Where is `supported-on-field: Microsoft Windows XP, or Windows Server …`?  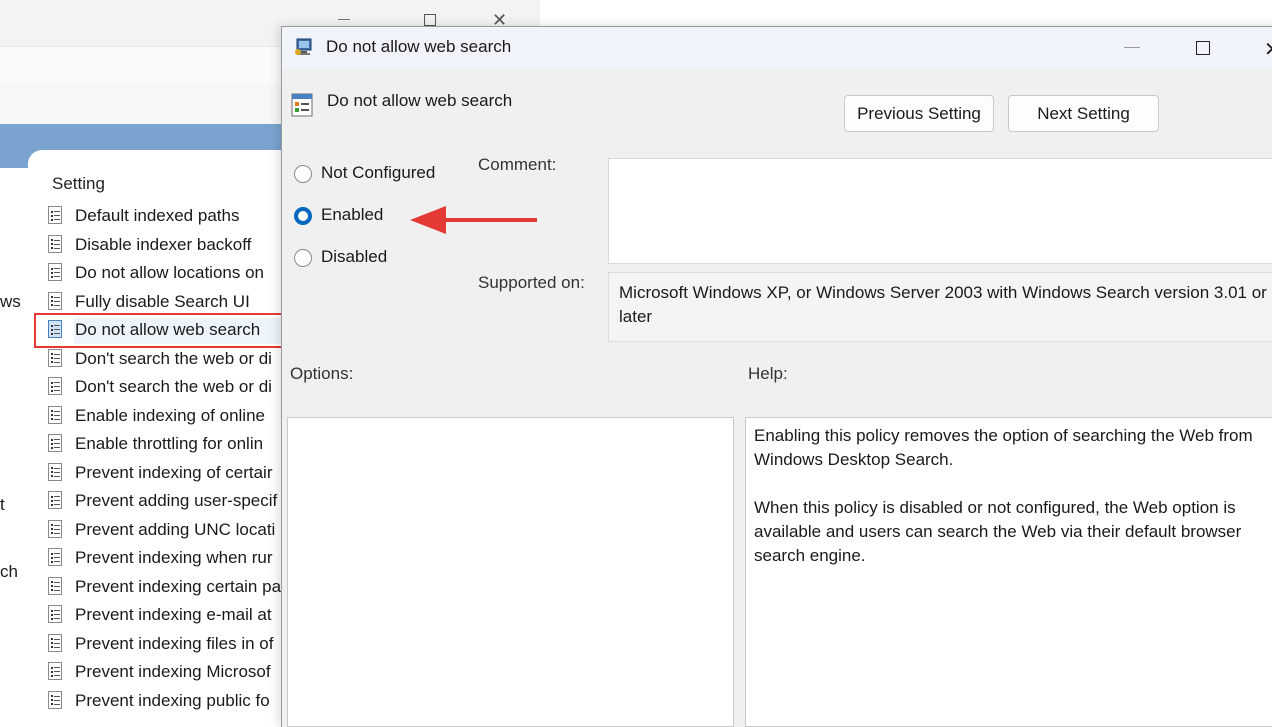 supported-on-field: Microsoft Windows XP, or Windows Server … is located at coordinates (940, 307).